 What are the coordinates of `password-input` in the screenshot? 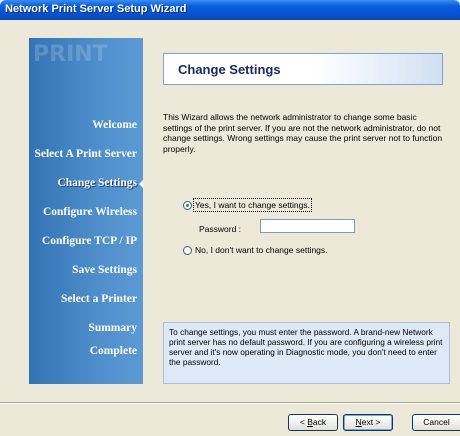 It's located at (307, 226).